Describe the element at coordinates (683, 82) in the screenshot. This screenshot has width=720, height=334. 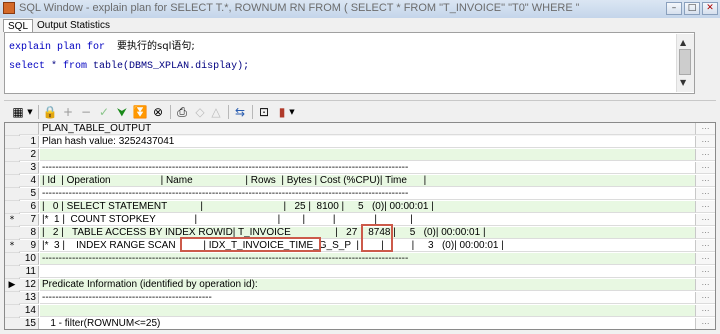
I see `scroll-down-icon: ▼` at that location.